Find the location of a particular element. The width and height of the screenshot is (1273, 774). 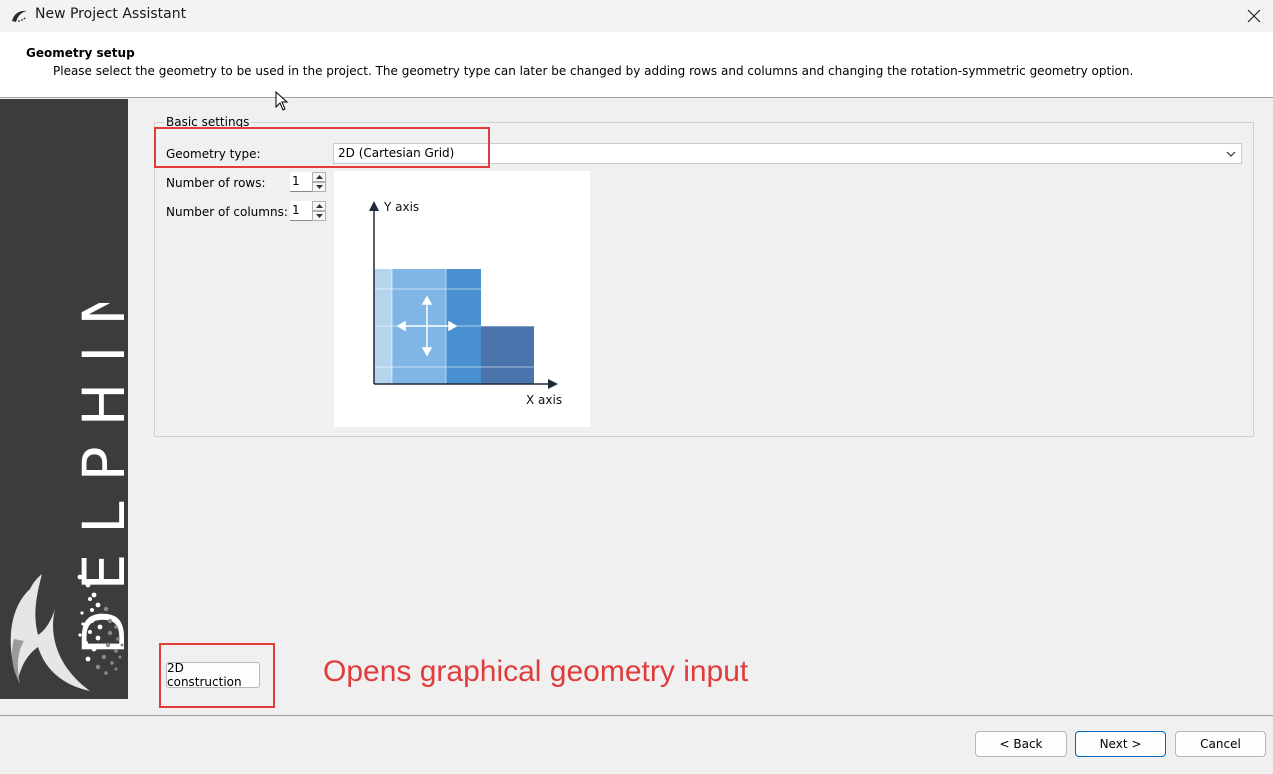

back-button: < Back is located at coordinates (1021, 744).